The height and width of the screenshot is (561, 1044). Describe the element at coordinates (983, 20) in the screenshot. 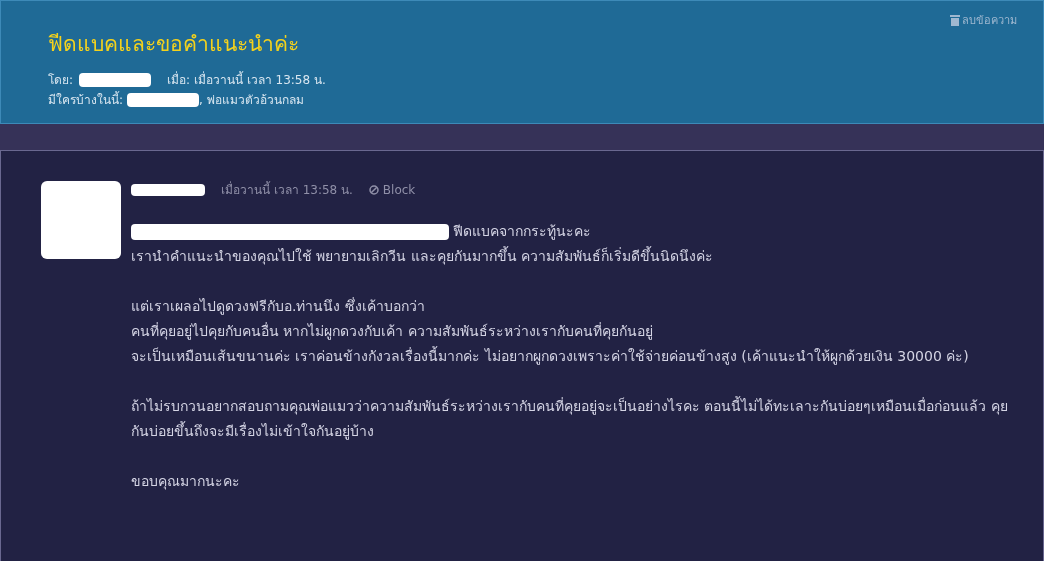

I see `delete-message-button: ลบข้อความ` at that location.